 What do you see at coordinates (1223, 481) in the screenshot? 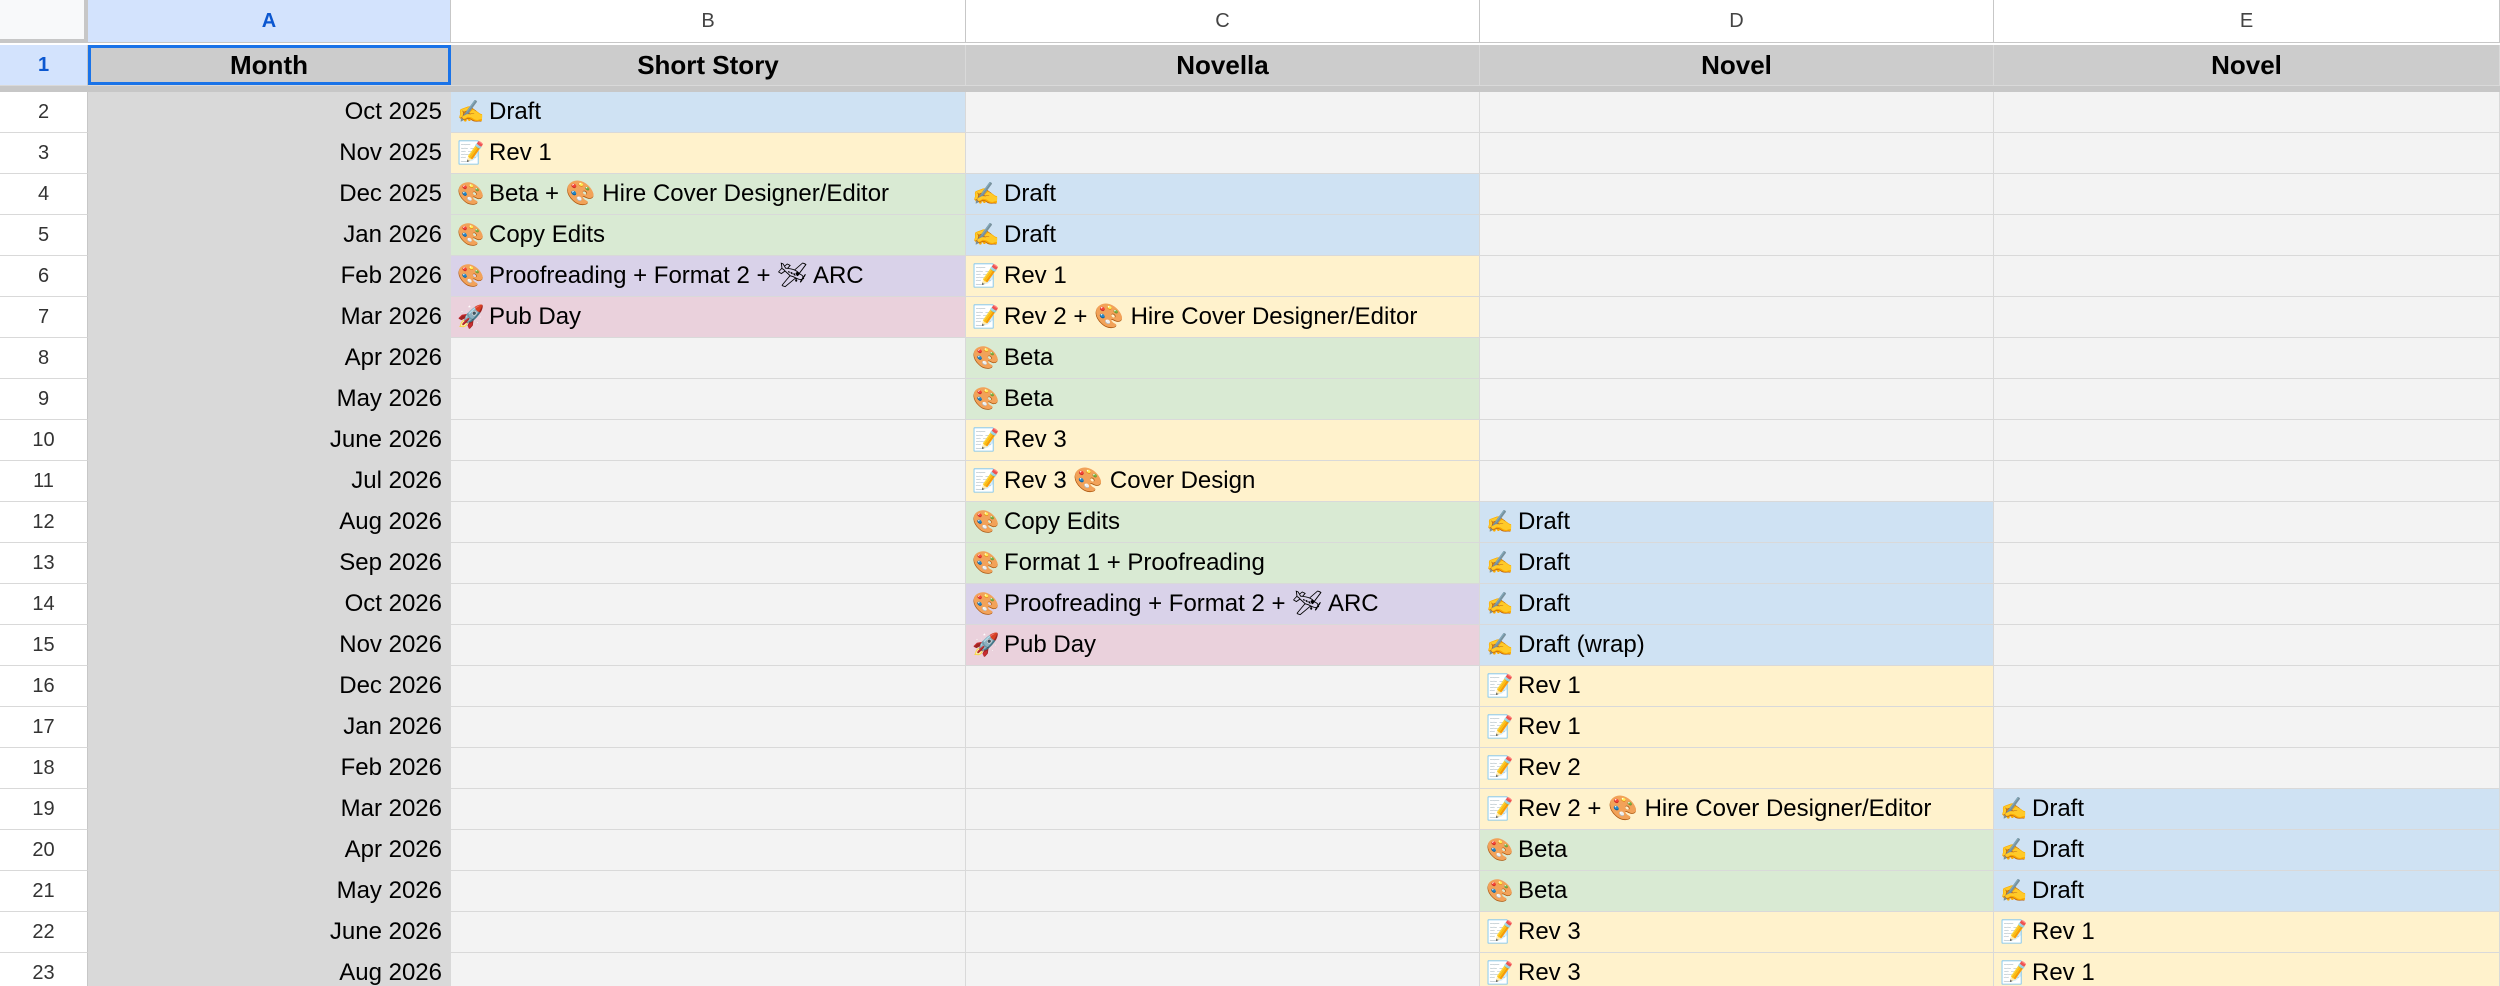
I see `task-cell: 📝 Rev 3 🎨 Cover Design` at bounding box center [1223, 481].